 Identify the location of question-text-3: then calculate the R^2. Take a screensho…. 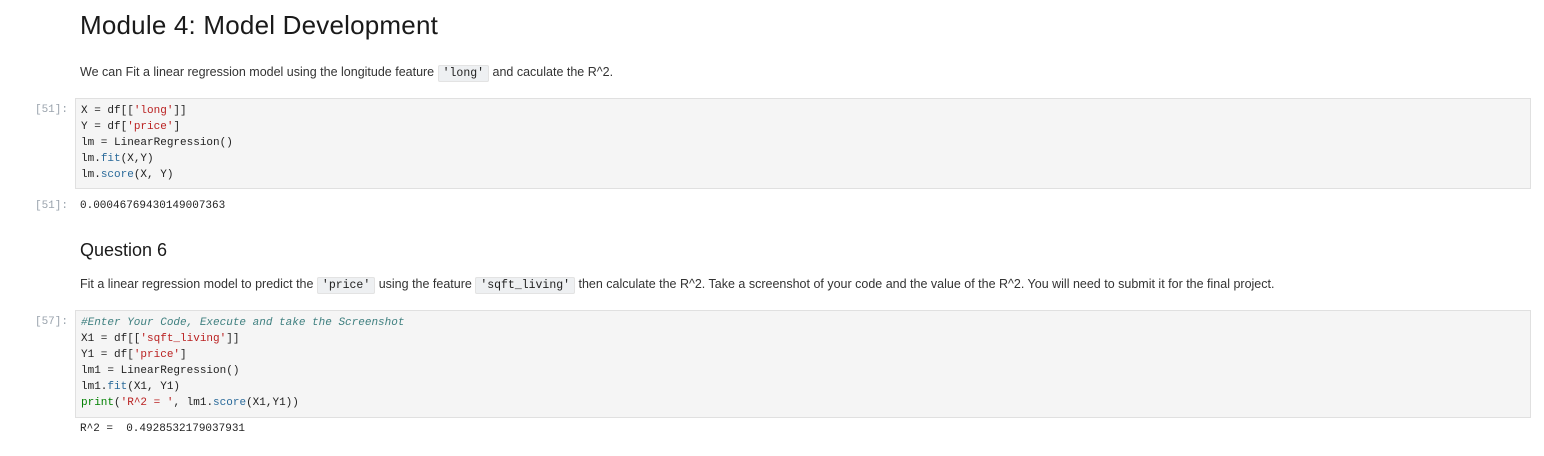
(925, 284).